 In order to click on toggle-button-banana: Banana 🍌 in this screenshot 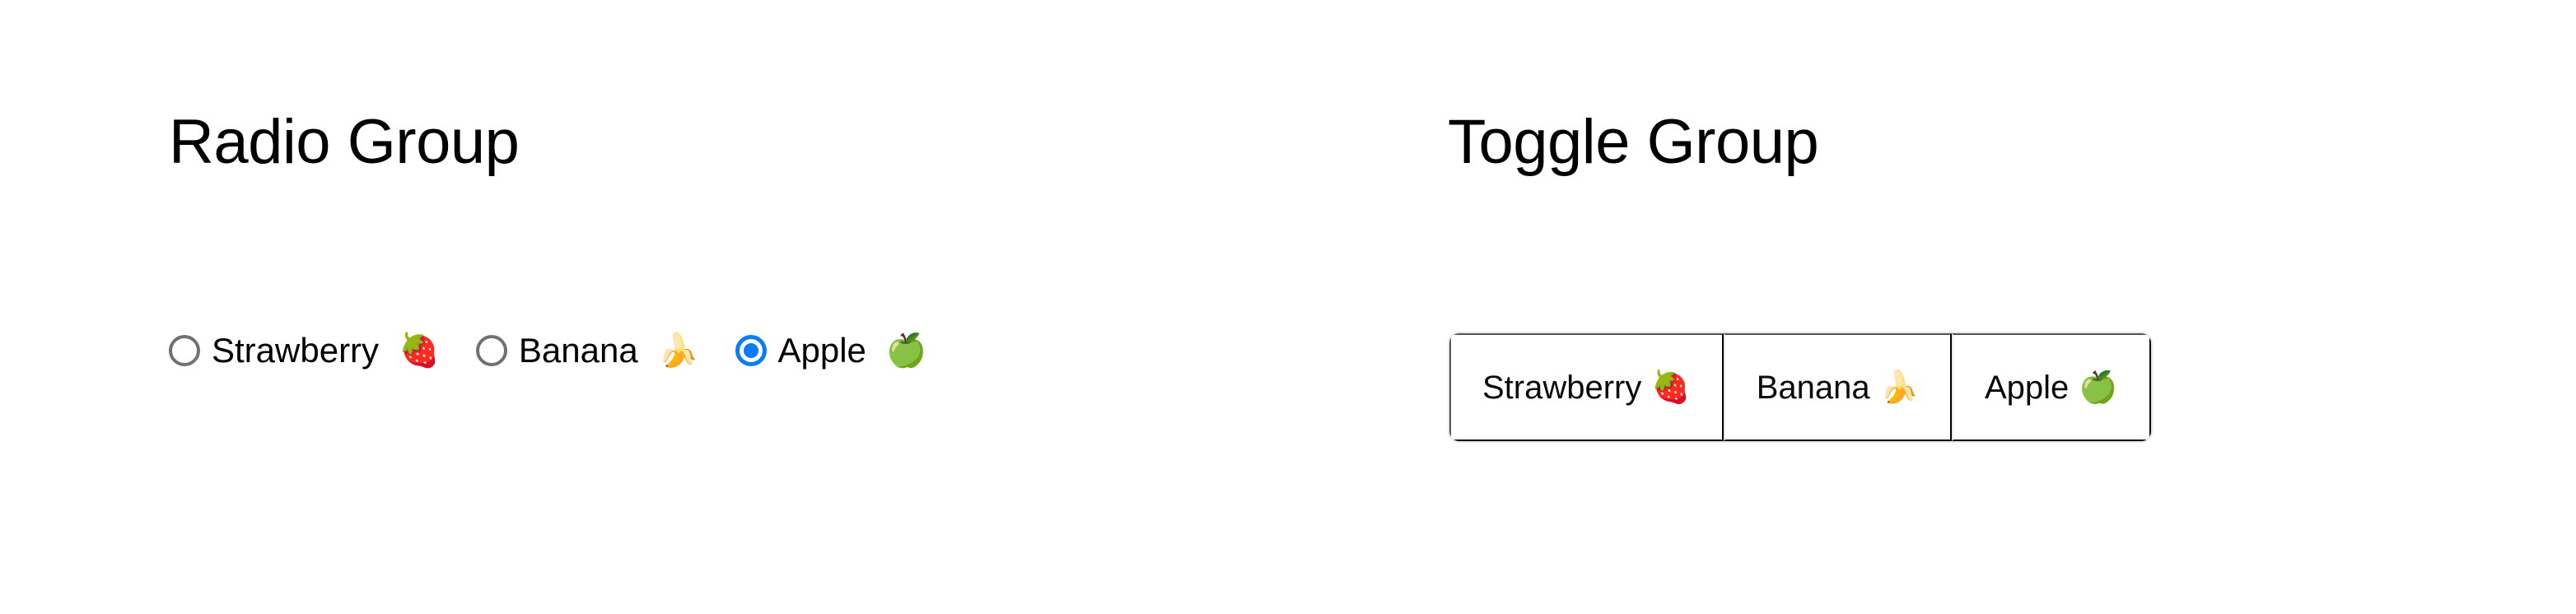, I will do `click(1837, 387)`.